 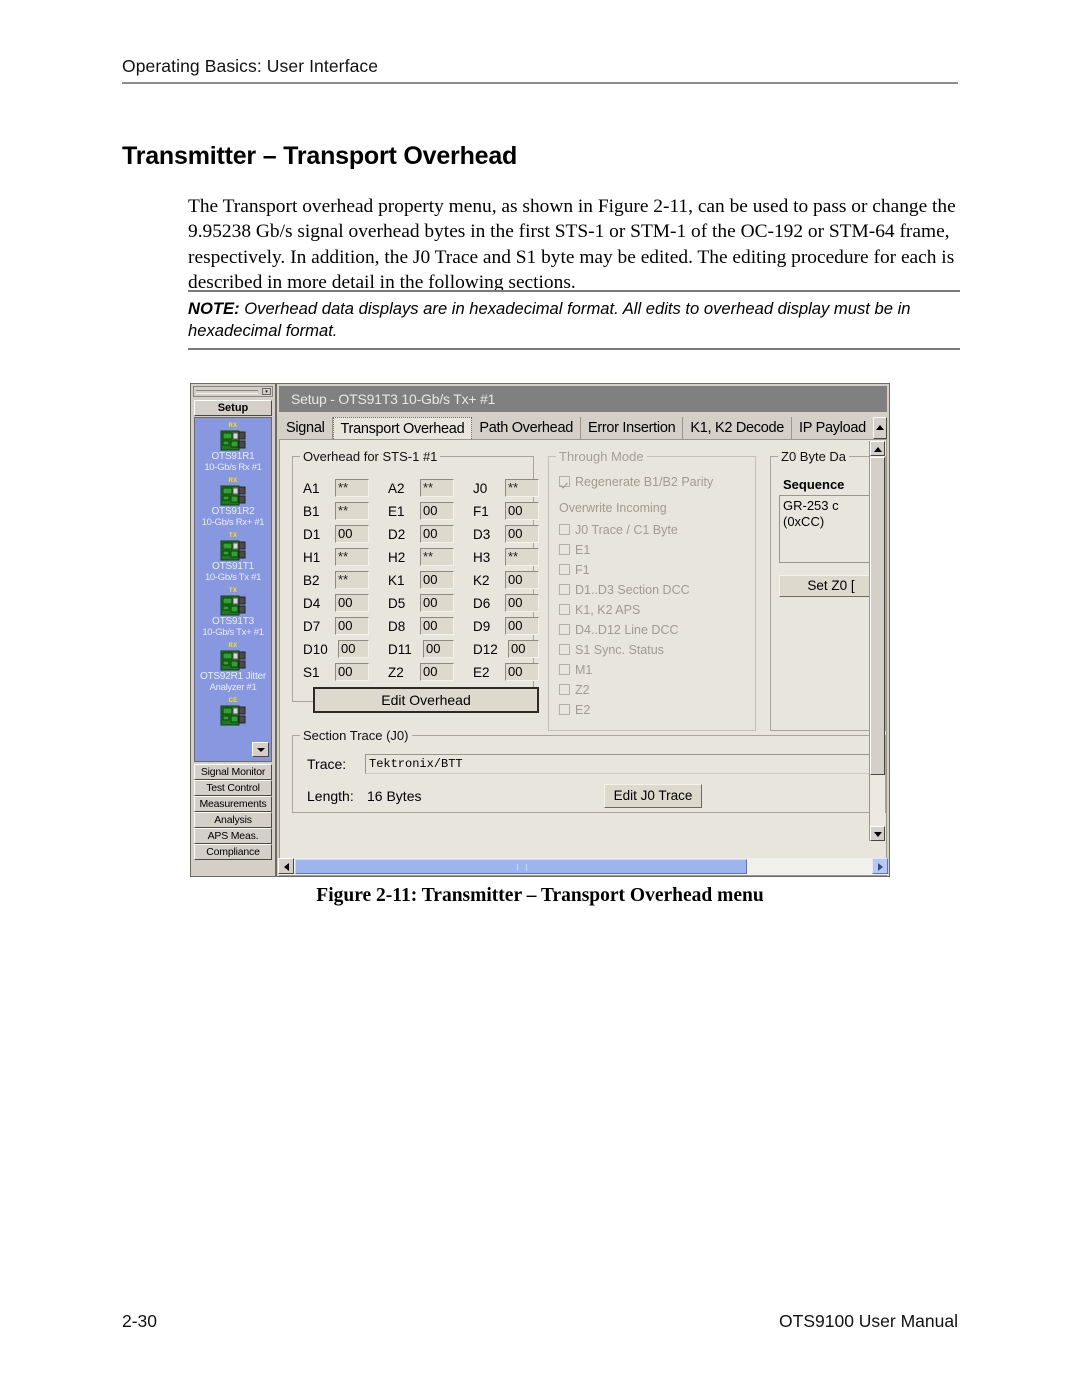 What do you see at coordinates (831, 529) in the screenshot?
I see `z0-sequence-listbox: GR-253 c (0xCC)` at bounding box center [831, 529].